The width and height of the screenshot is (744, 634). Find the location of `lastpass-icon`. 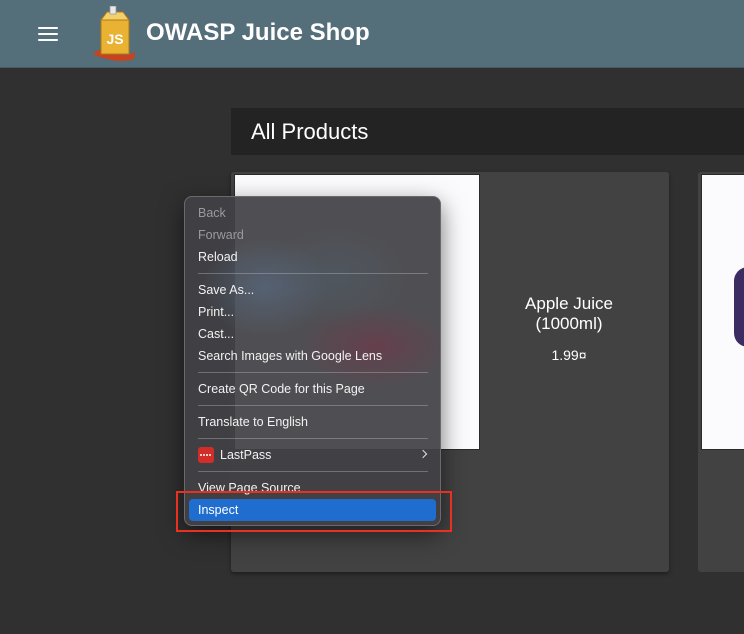

lastpass-icon is located at coordinates (206, 455).